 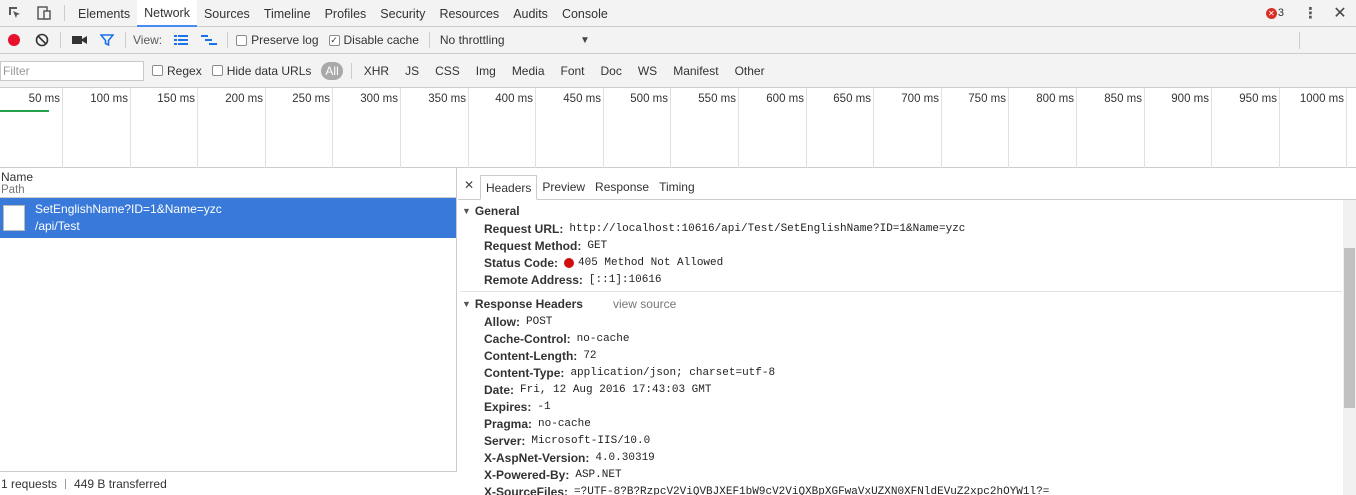 What do you see at coordinates (277, 40) in the screenshot?
I see `preserve-log-checkbox: Preserve log` at bounding box center [277, 40].